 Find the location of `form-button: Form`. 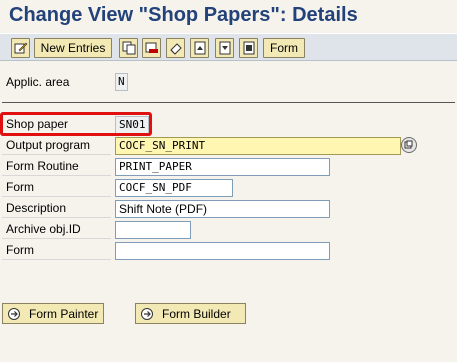

form-button: Form is located at coordinates (284, 48).